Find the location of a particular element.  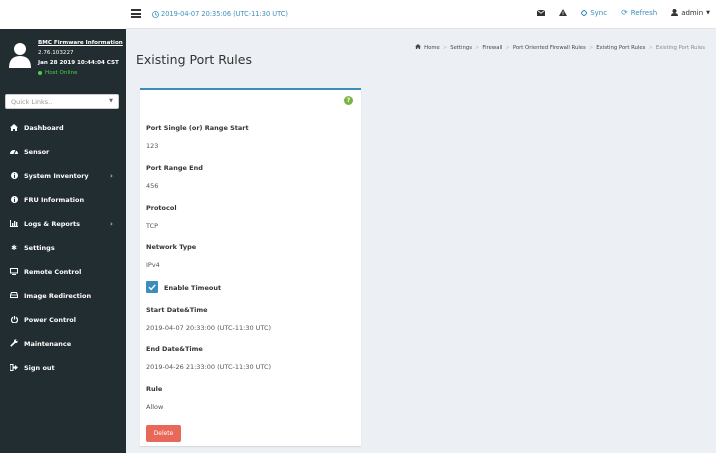

sidebar-item-sign-out: Sign out is located at coordinates (63, 368).